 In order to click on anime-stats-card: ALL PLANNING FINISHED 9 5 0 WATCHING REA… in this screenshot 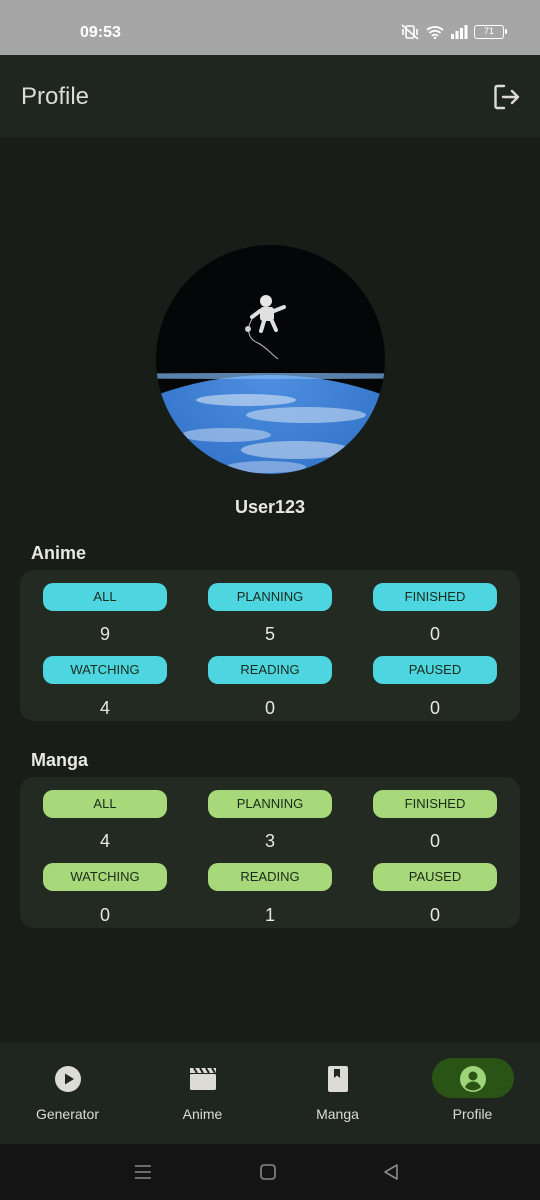, I will do `click(270, 645)`.